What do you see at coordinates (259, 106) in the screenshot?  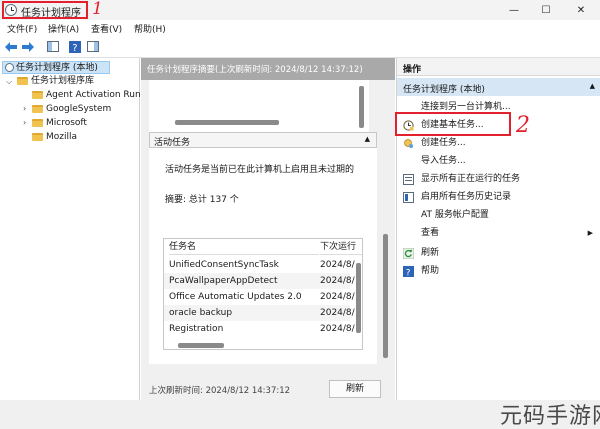 I see `overview-panel` at bounding box center [259, 106].